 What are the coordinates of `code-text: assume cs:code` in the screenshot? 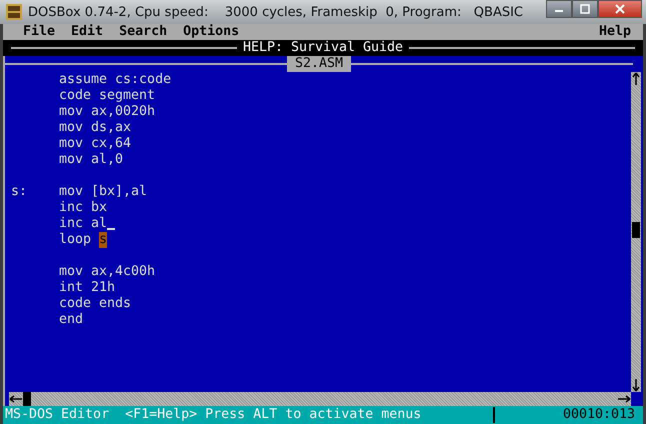 It's located at (115, 80).